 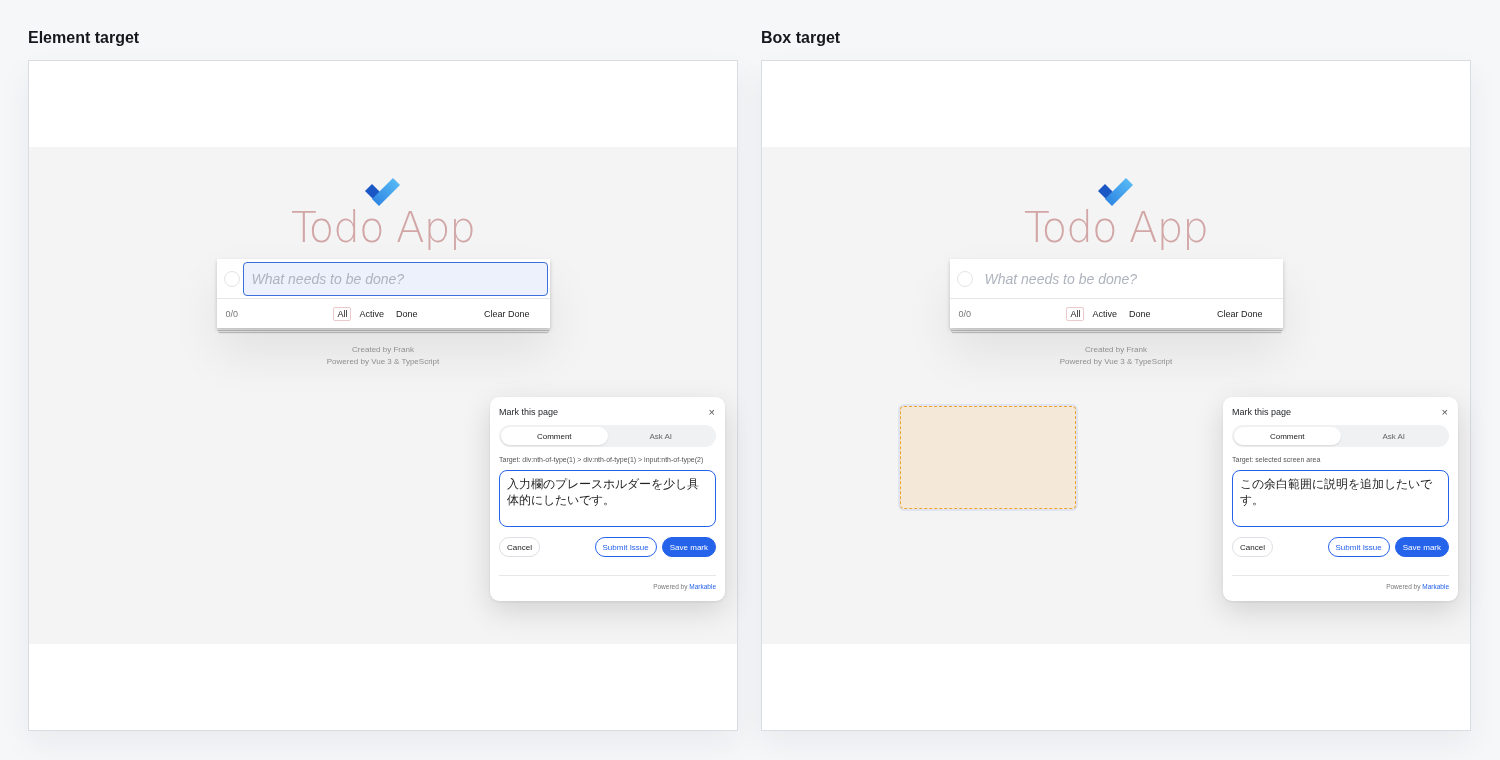 I want to click on selection-box, so click(x=988, y=457).